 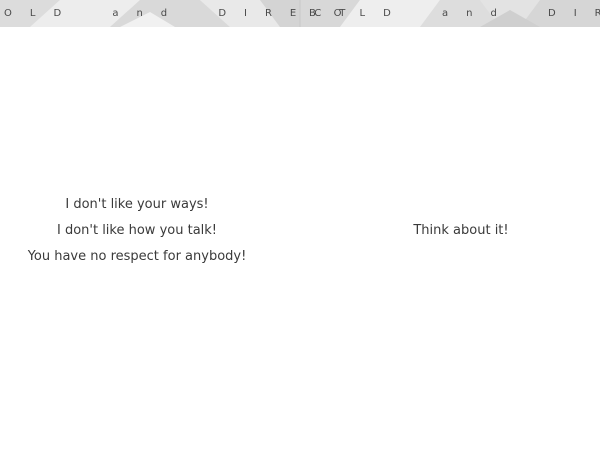 I want to click on left-statement-3: You have no respect for anybody!, so click(x=137, y=256).